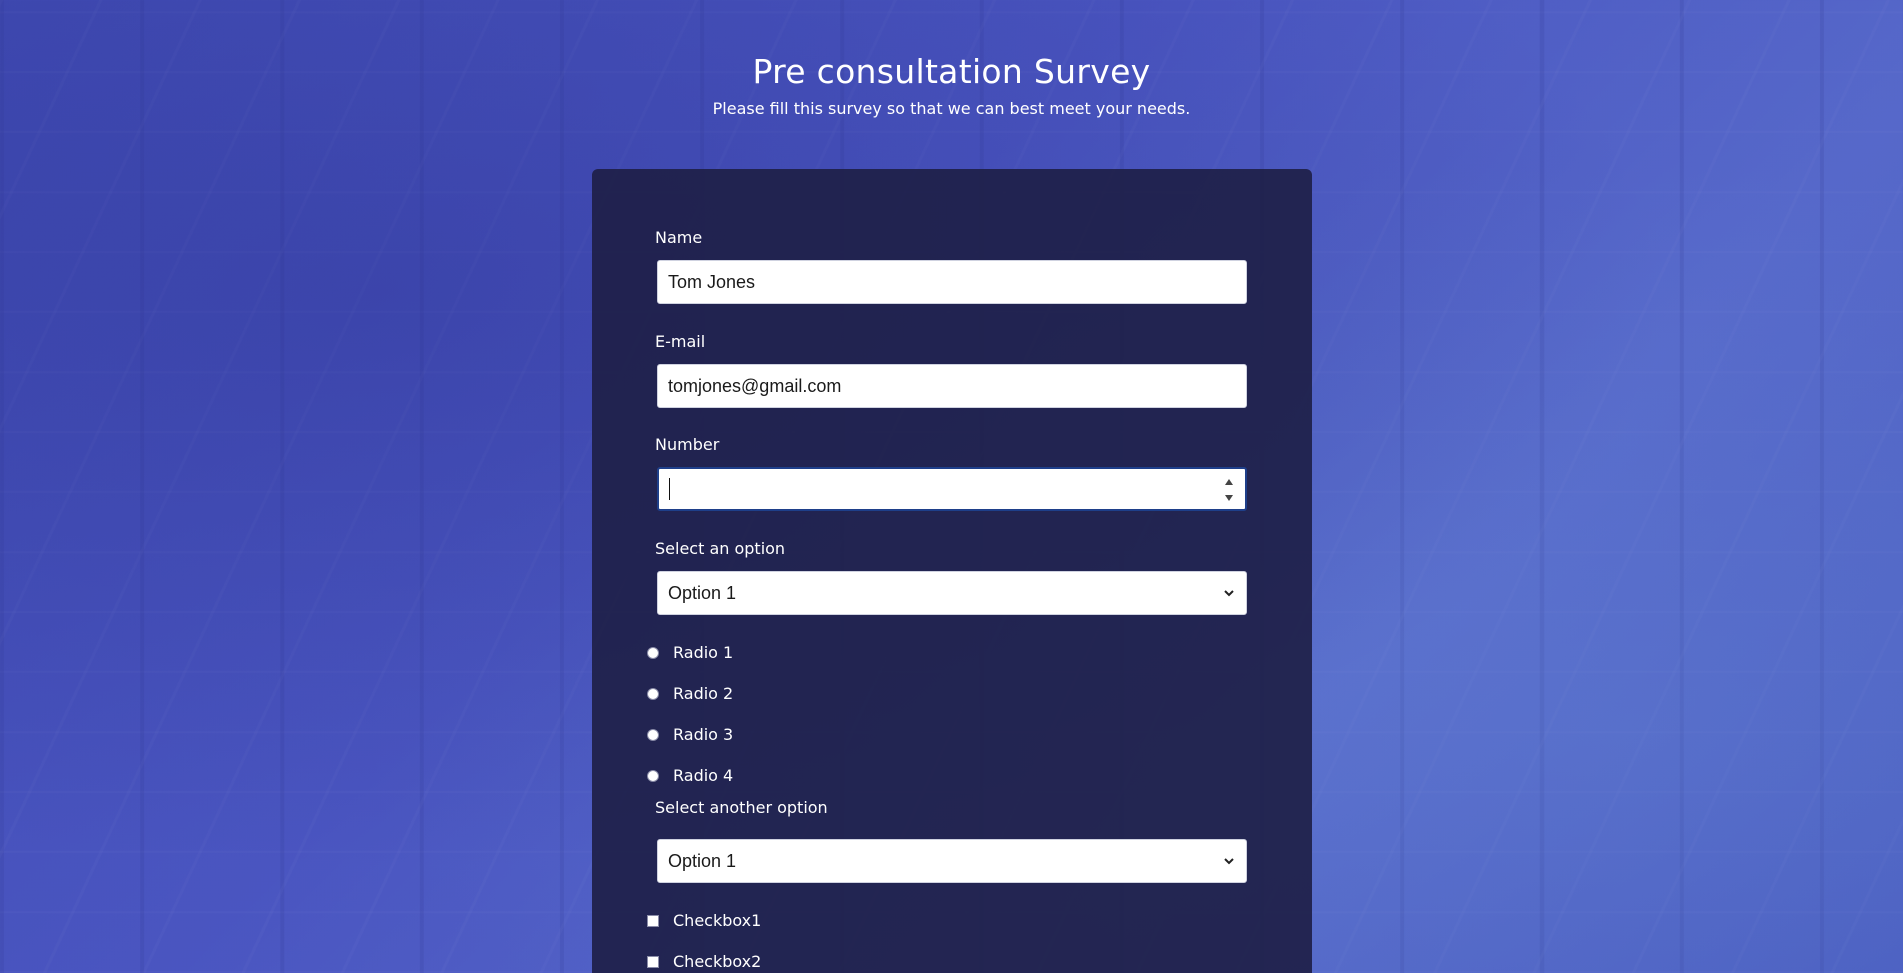 Image resolution: width=1903 pixels, height=973 pixels. I want to click on page-title: Pre consultation Survey, so click(951, 71).